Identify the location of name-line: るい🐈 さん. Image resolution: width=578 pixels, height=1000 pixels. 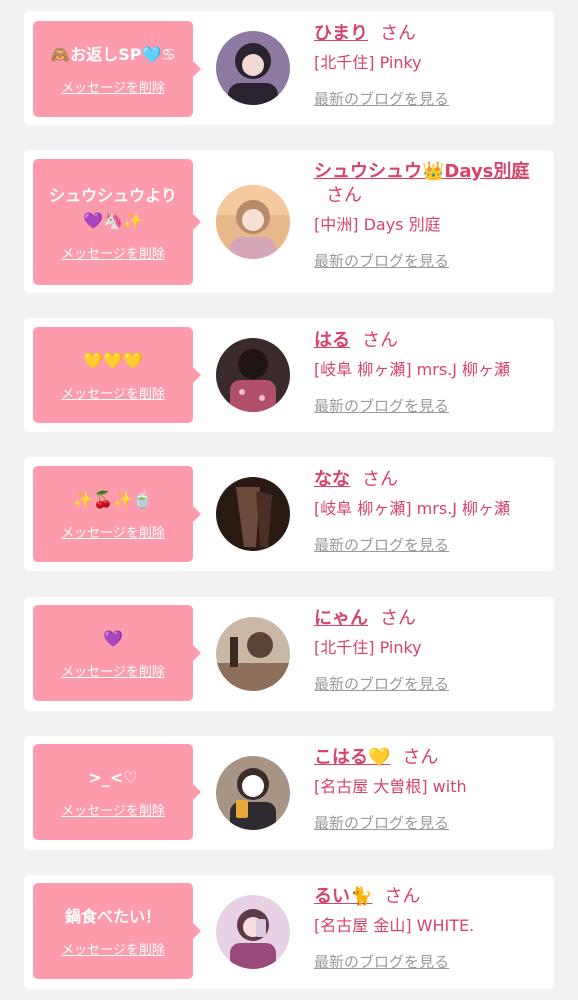
(430, 897).